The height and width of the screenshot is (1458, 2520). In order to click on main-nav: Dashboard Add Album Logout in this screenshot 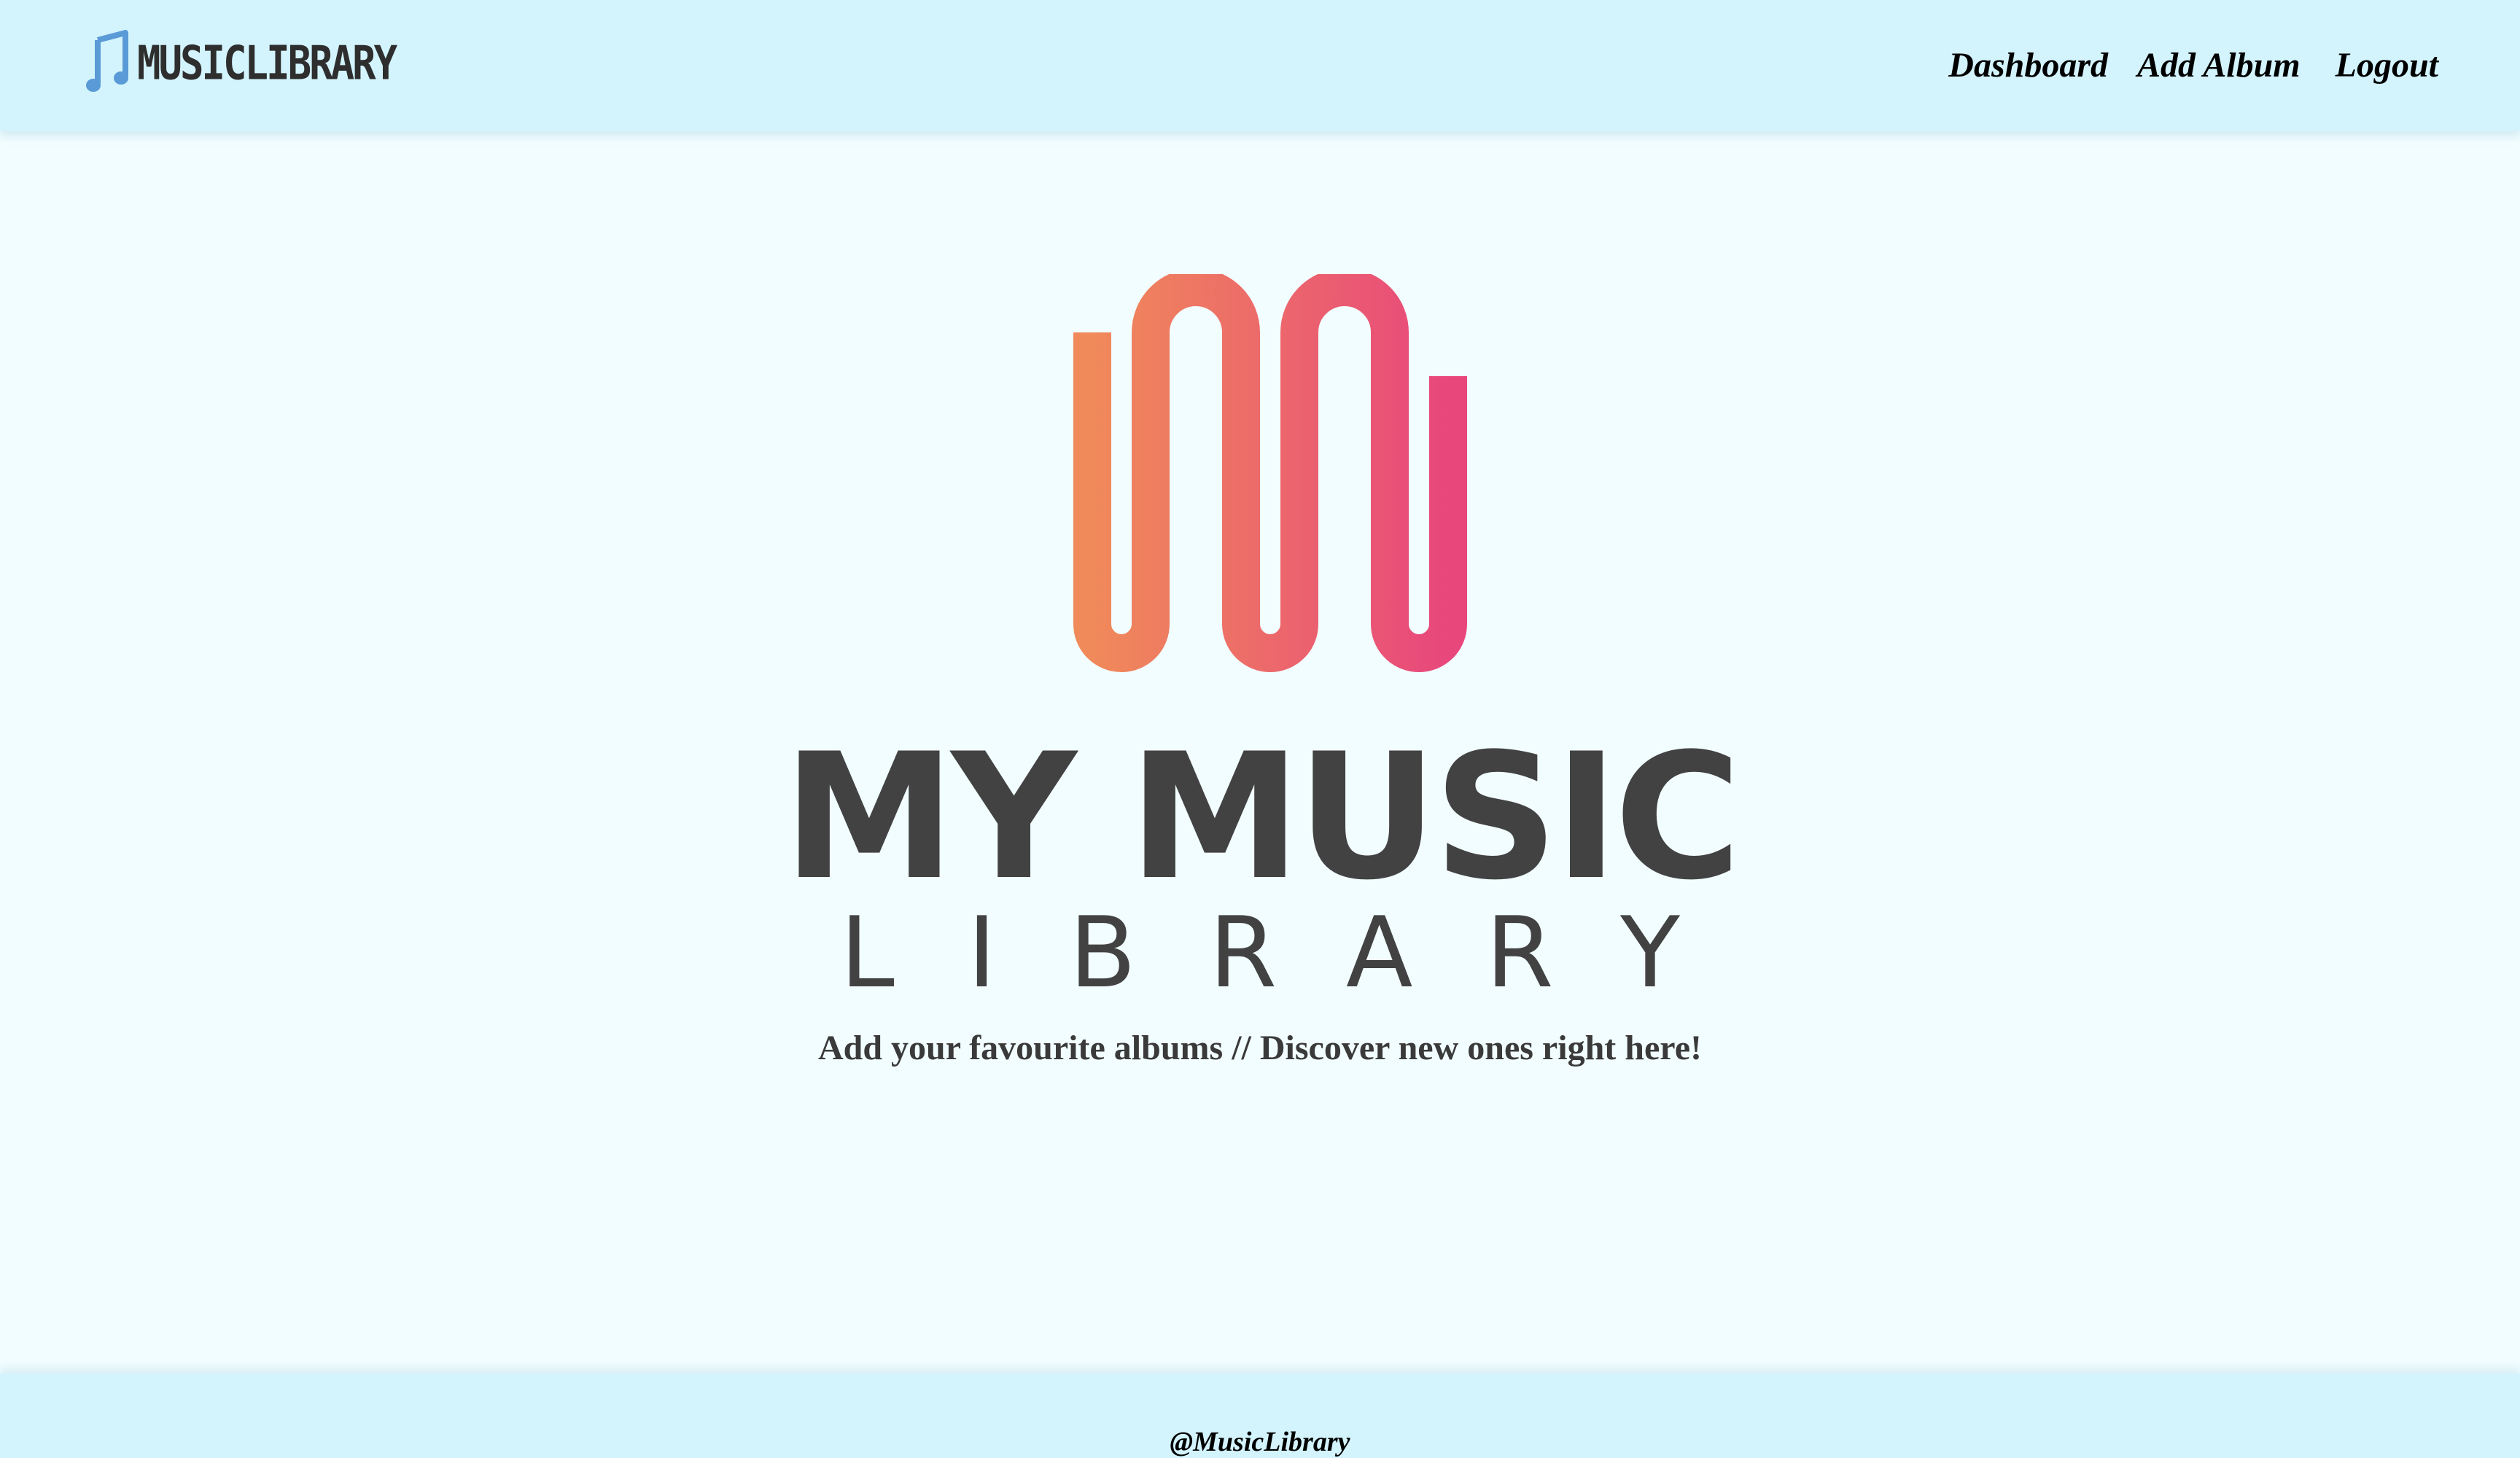, I will do `click(2193, 65)`.